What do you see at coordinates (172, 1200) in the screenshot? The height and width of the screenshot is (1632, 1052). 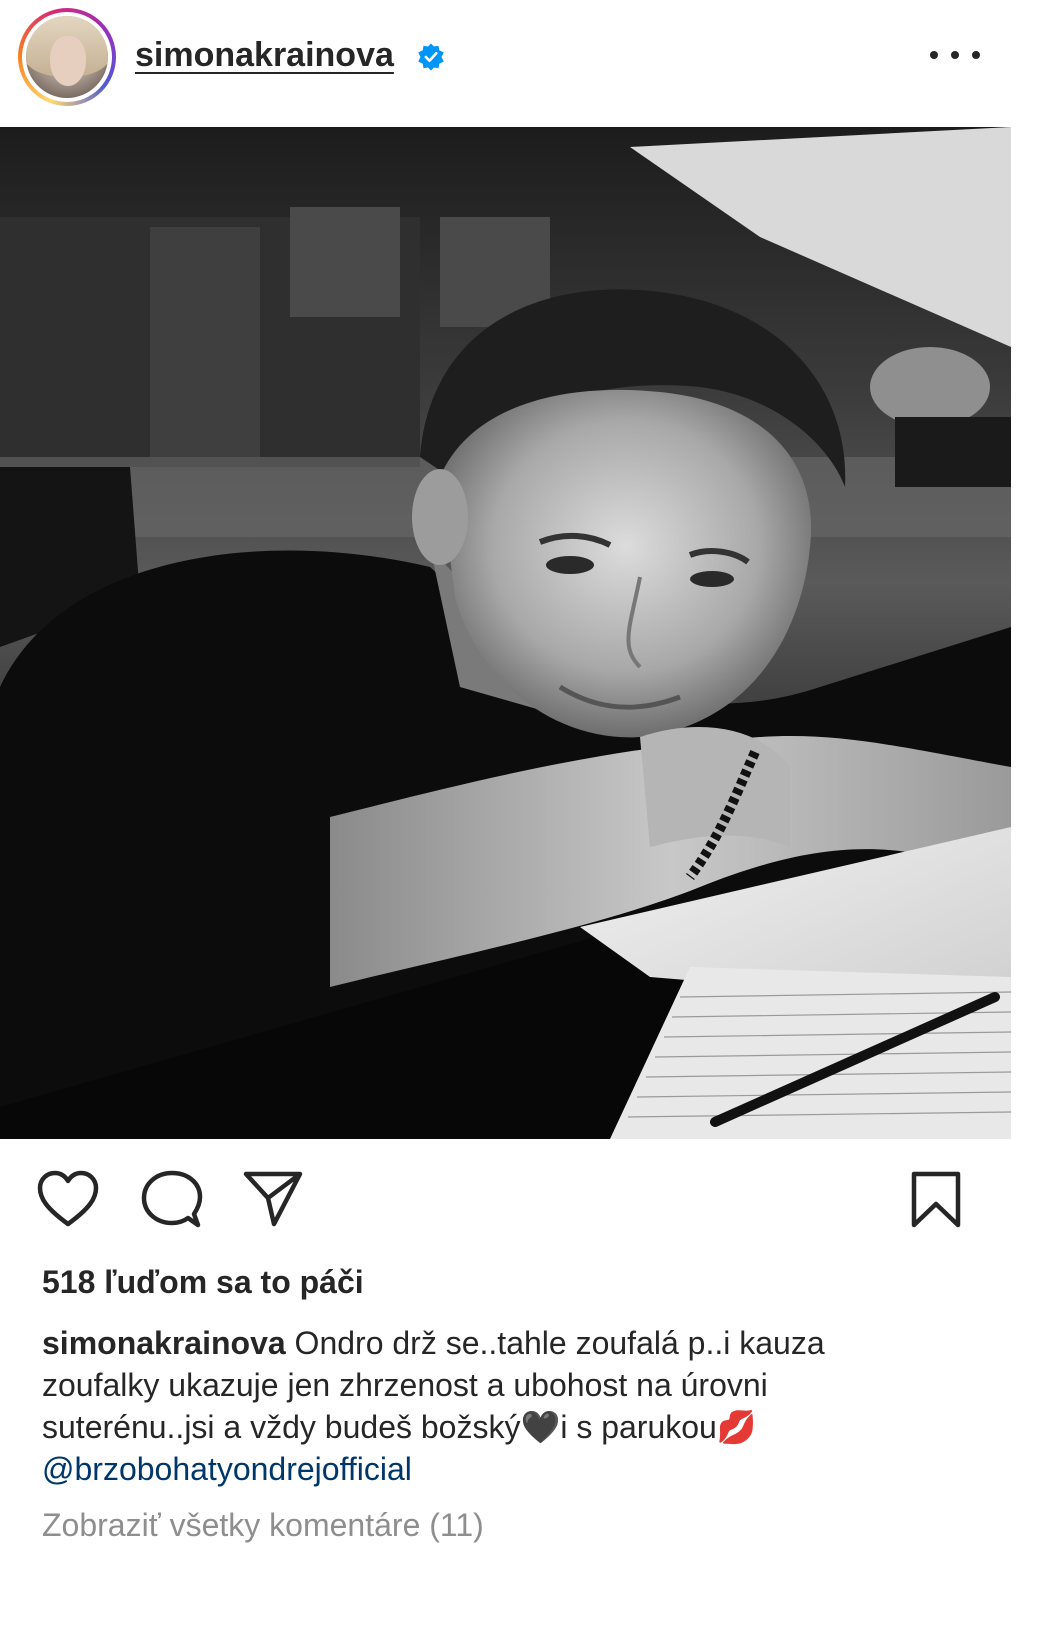 I see `comment-icon` at bounding box center [172, 1200].